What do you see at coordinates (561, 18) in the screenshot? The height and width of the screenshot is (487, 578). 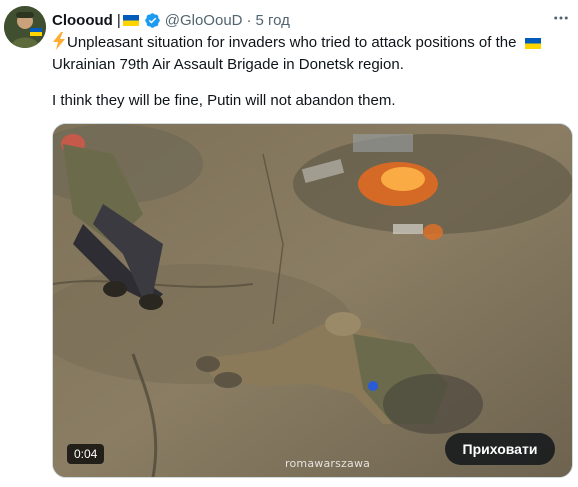 I see `more-options-icon` at bounding box center [561, 18].